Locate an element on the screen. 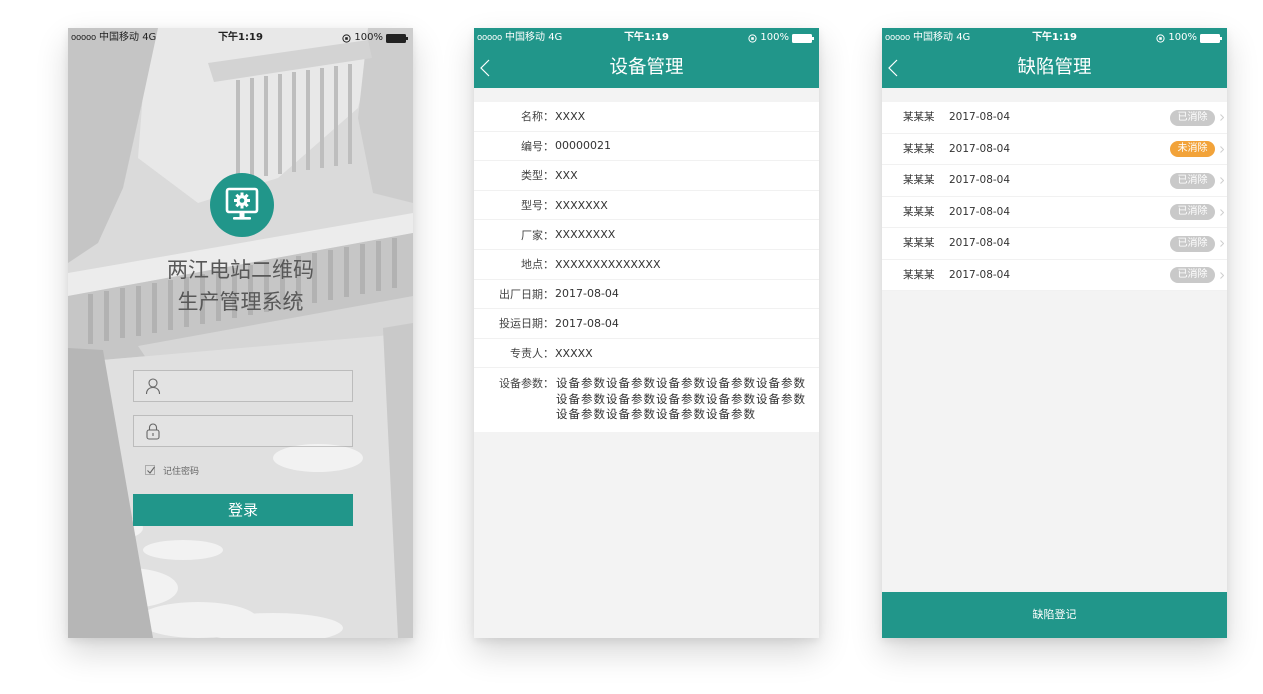 The image size is (1263, 694). lock-icon is located at coordinates (153, 431).